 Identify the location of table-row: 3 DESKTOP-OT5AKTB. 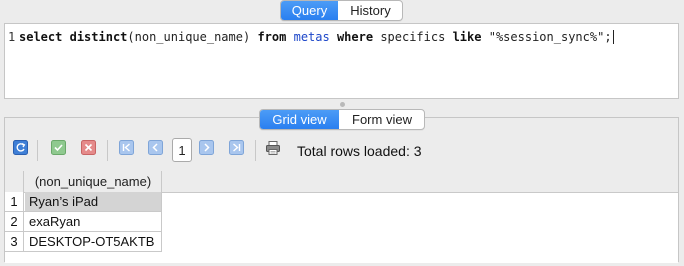
(83, 242).